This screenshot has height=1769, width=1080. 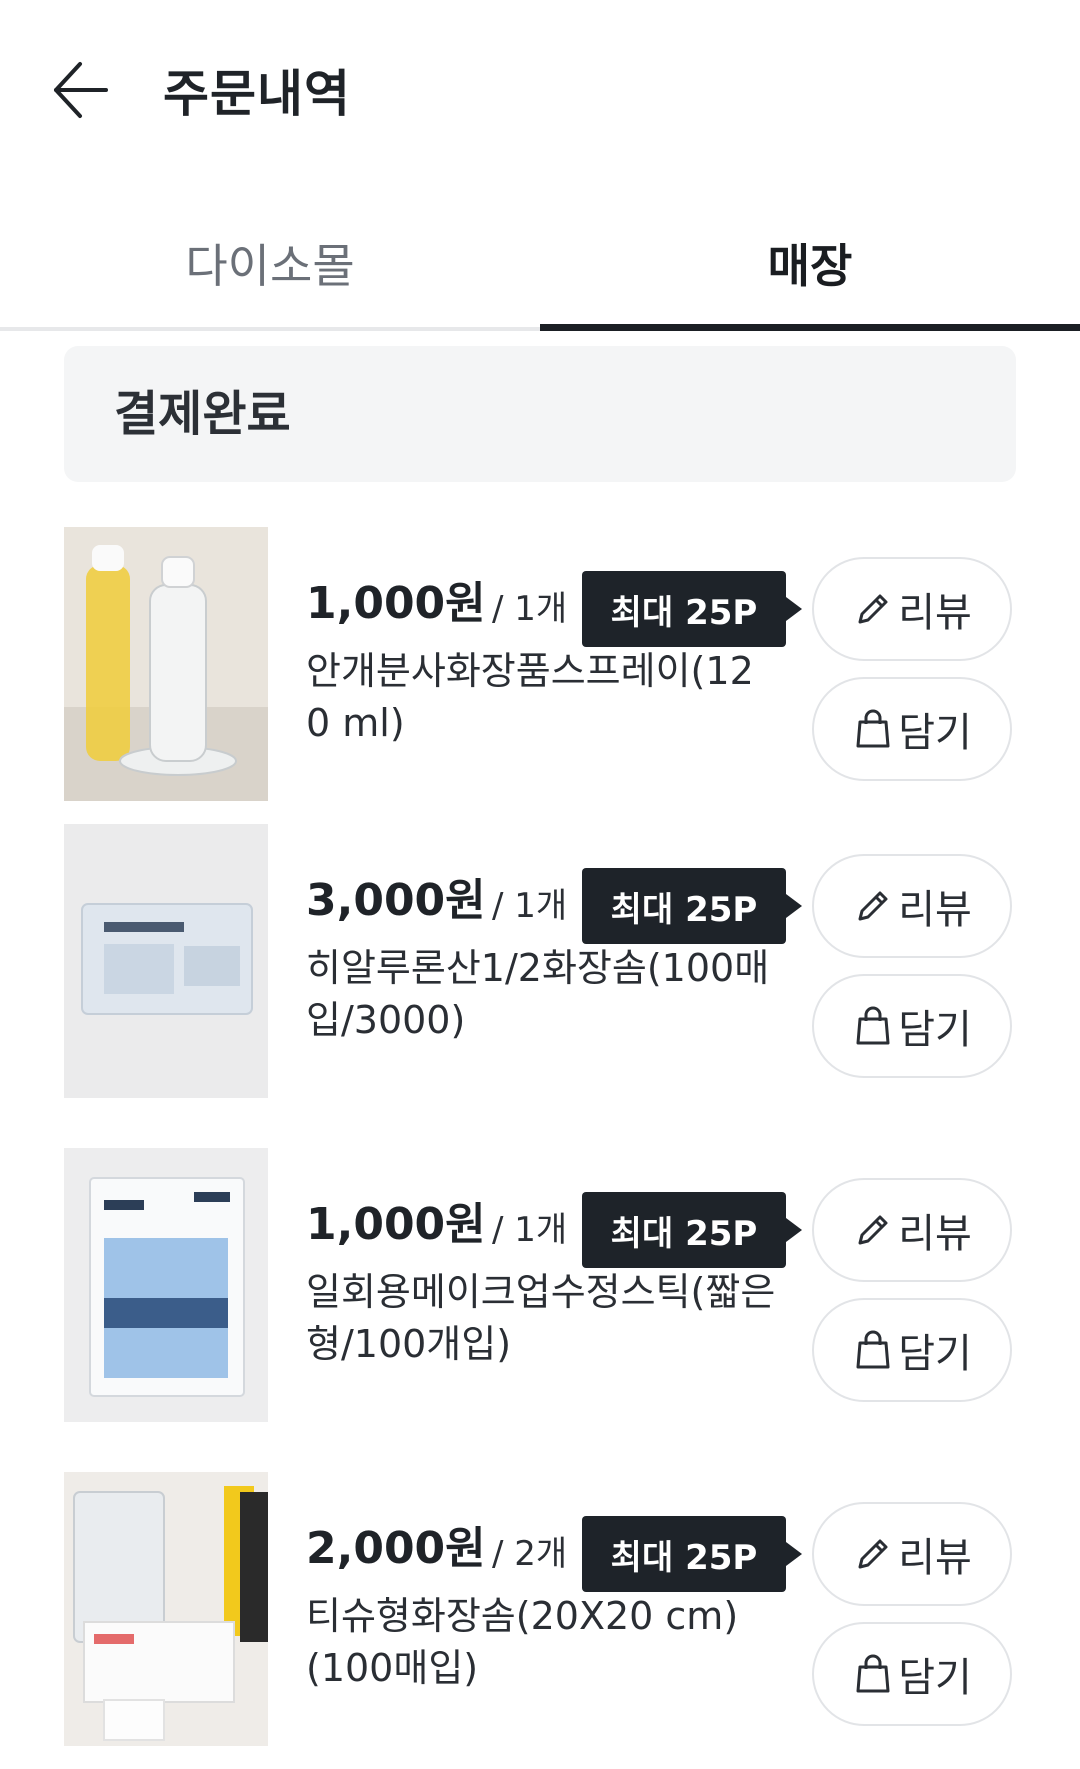 What do you see at coordinates (166, 1285) in the screenshot?
I see `cotton-swab-pack-image` at bounding box center [166, 1285].